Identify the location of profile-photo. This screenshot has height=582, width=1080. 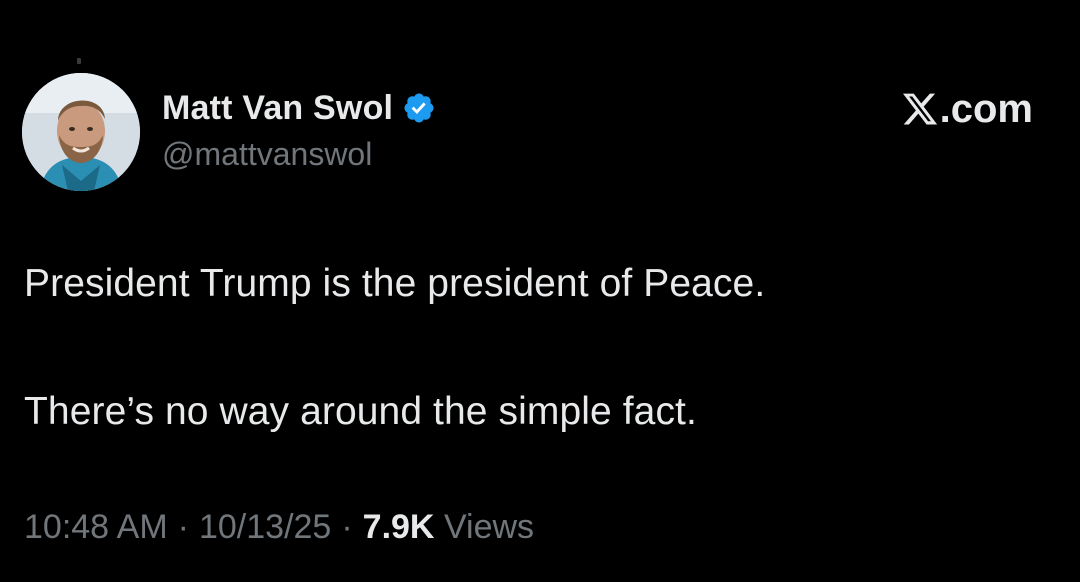
(81, 132).